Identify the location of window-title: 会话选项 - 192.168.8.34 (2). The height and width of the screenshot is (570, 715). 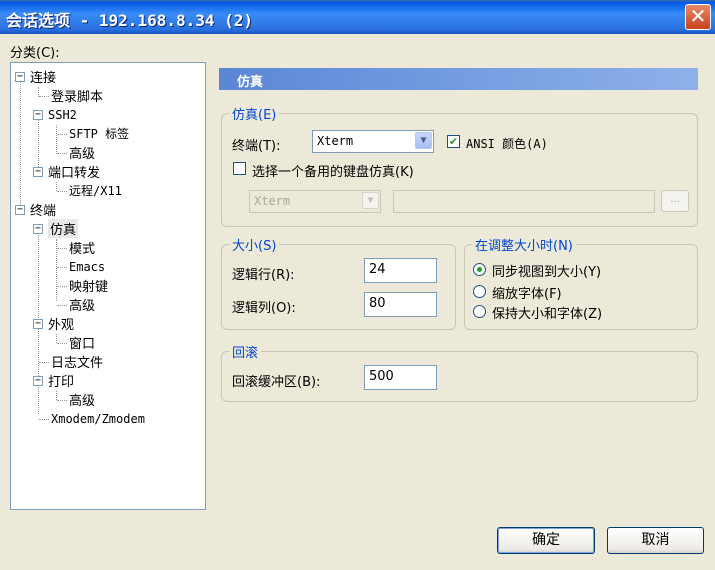
(130, 20).